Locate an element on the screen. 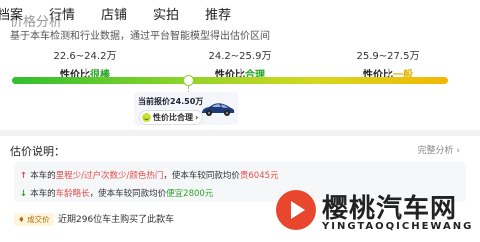 The image size is (480, 242). range-good-value: 22.6~24.2万 is located at coordinates (85, 56).